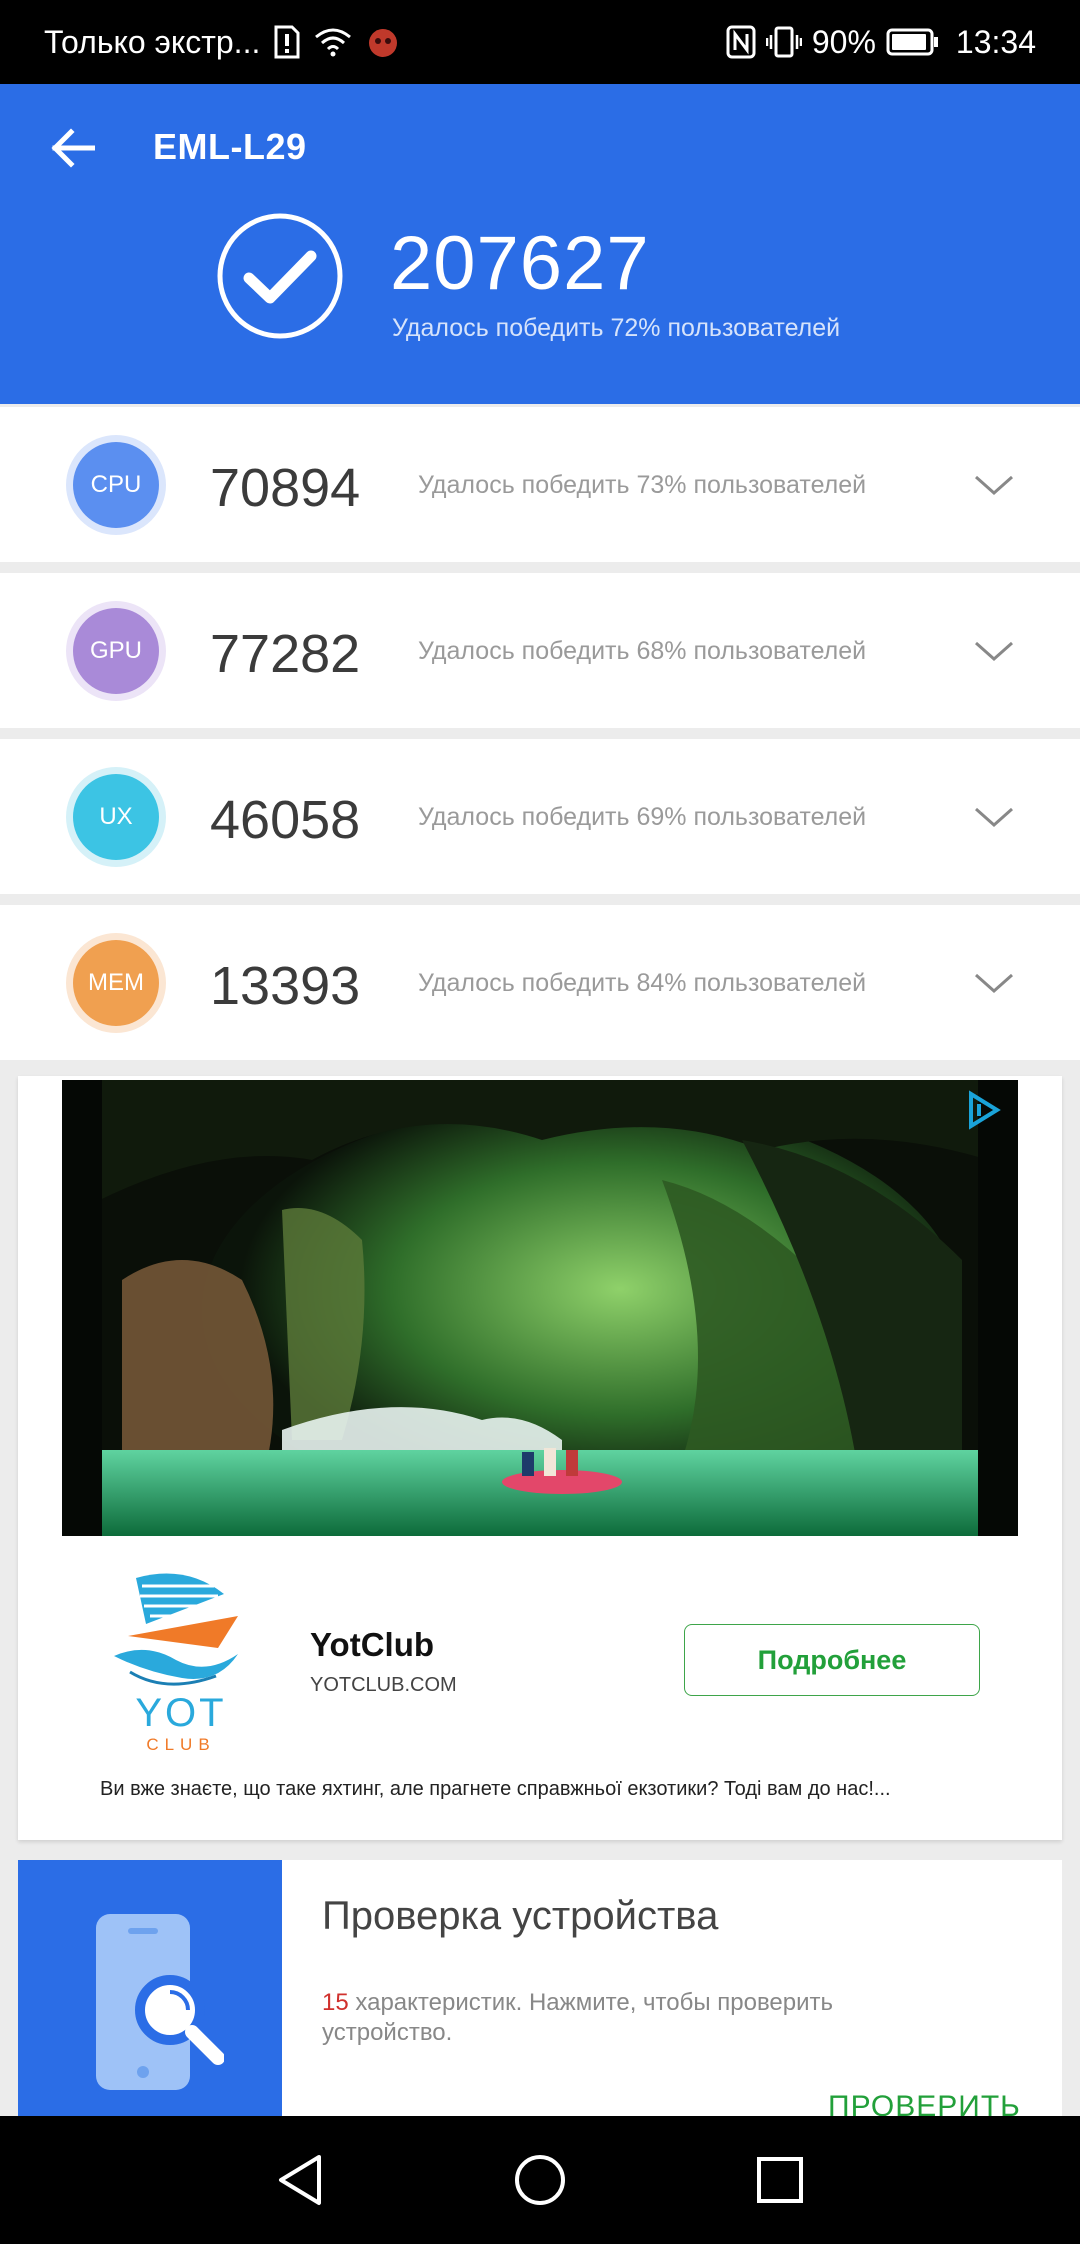  Describe the element at coordinates (383, 42) in the screenshot. I see `app-notification-icon` at that location.